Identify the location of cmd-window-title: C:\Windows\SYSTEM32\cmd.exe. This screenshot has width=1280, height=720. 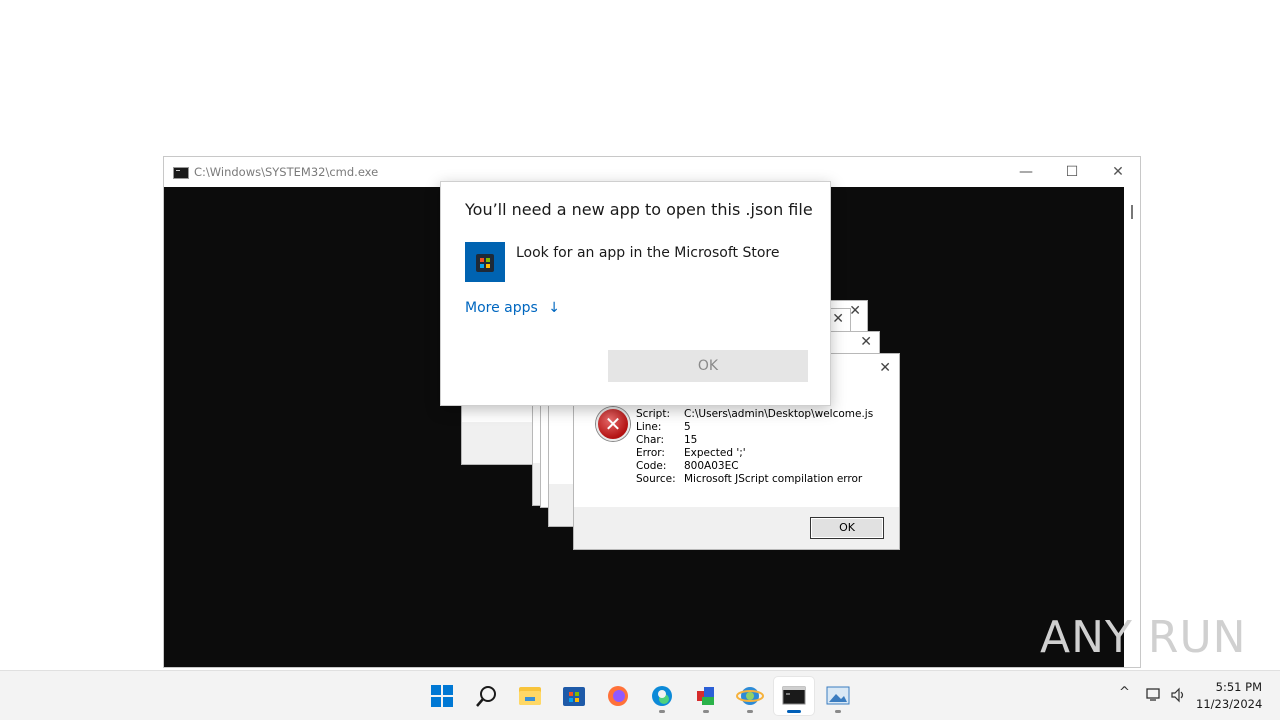
(286, 172).